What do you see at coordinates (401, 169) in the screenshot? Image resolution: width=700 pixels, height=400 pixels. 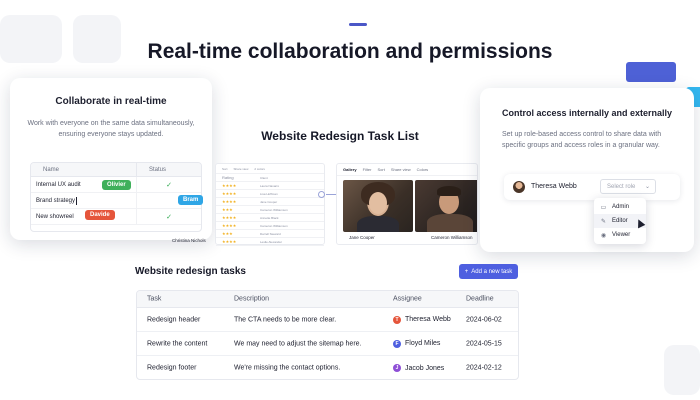 I see `gallery-share-view: Share view` at bounding box center [401, 169].